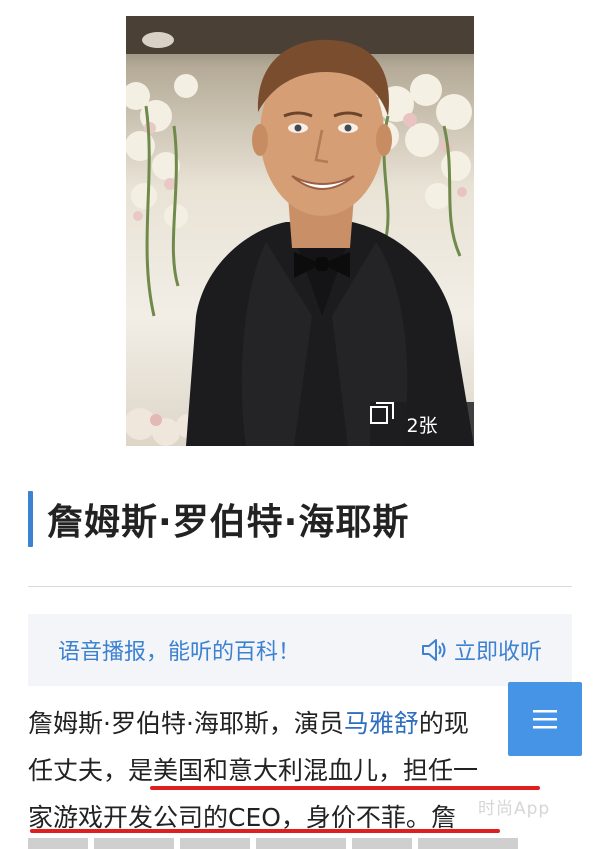 The width and height of the screenshot is (600, 849). I want to click on listen-now-button: 立即收听, so click(481, 650).